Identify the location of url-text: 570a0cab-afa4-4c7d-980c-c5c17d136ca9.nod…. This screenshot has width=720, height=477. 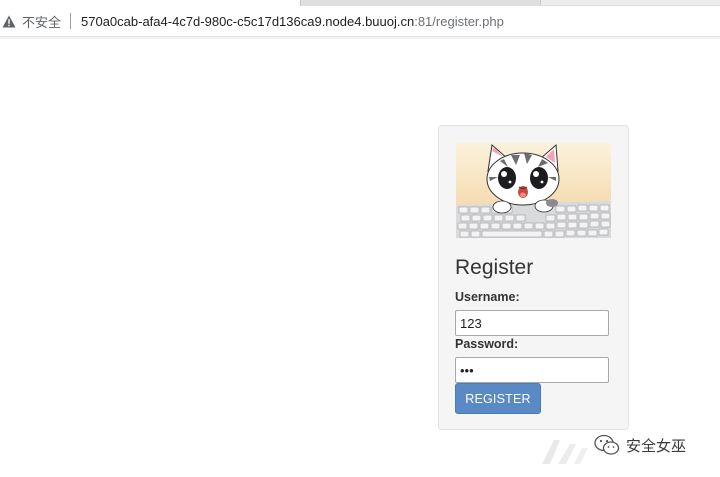
(292, 21).